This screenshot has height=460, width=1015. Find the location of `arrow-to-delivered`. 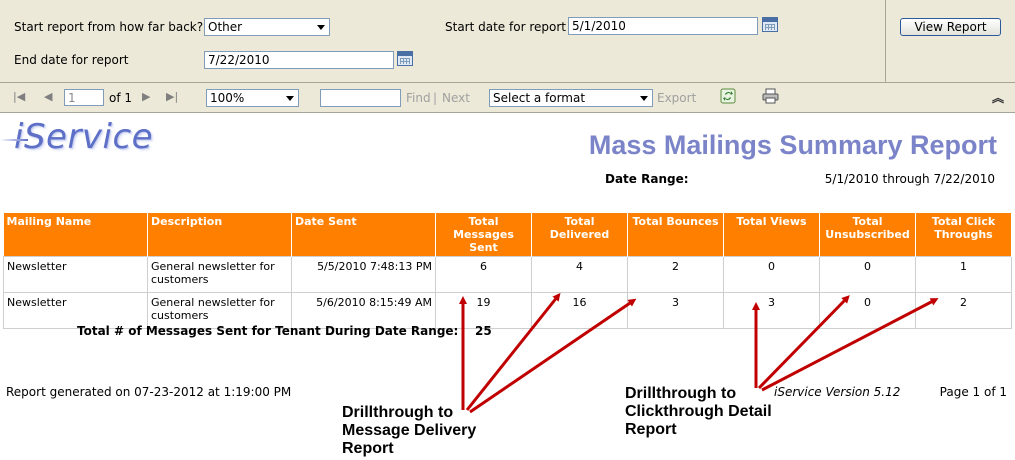

arrow-to-delivered is located at coordinates (513, 351).